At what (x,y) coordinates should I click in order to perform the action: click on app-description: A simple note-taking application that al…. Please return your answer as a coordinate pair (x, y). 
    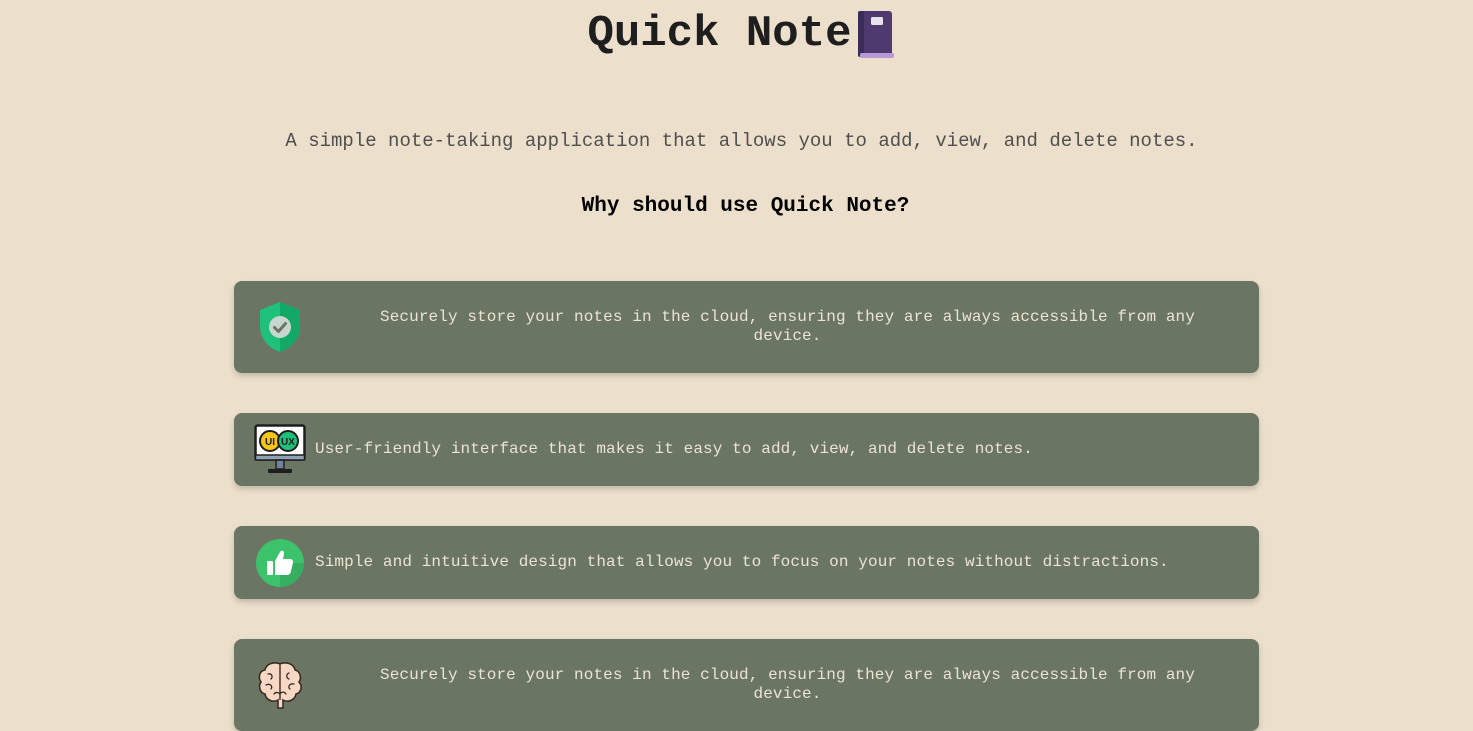
    Looking at the image, I should click on (741, 141).